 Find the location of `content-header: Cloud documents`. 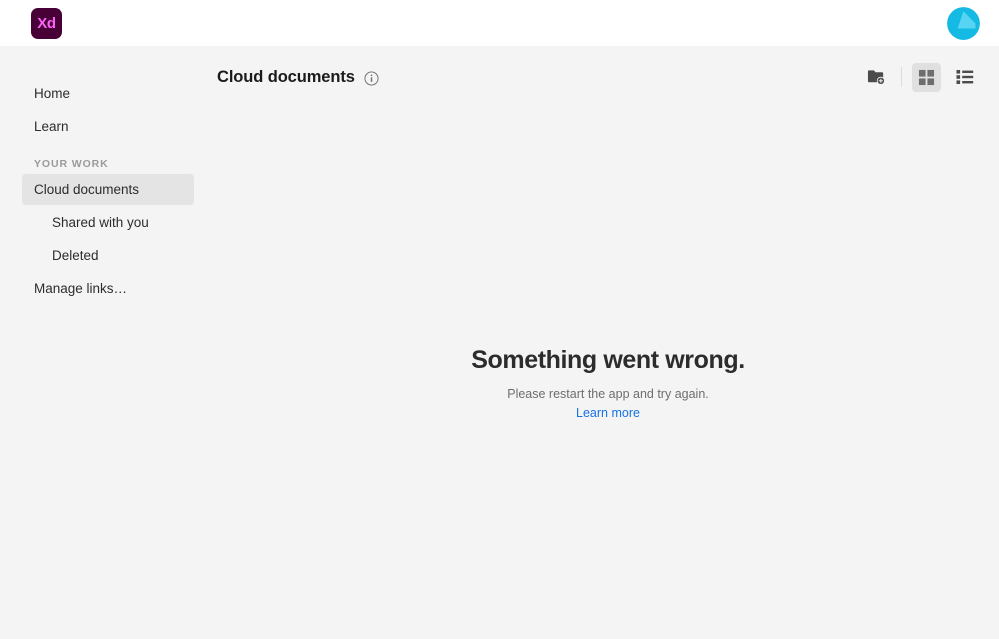

content-header: Cloud documents is located at coordinates (608, 77).